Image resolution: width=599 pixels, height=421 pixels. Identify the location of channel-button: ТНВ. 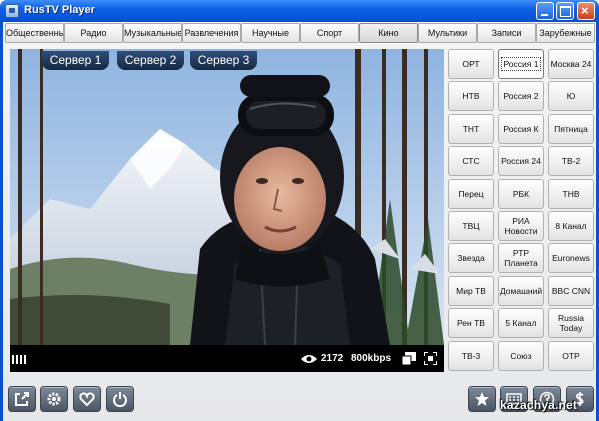
(571, 194).